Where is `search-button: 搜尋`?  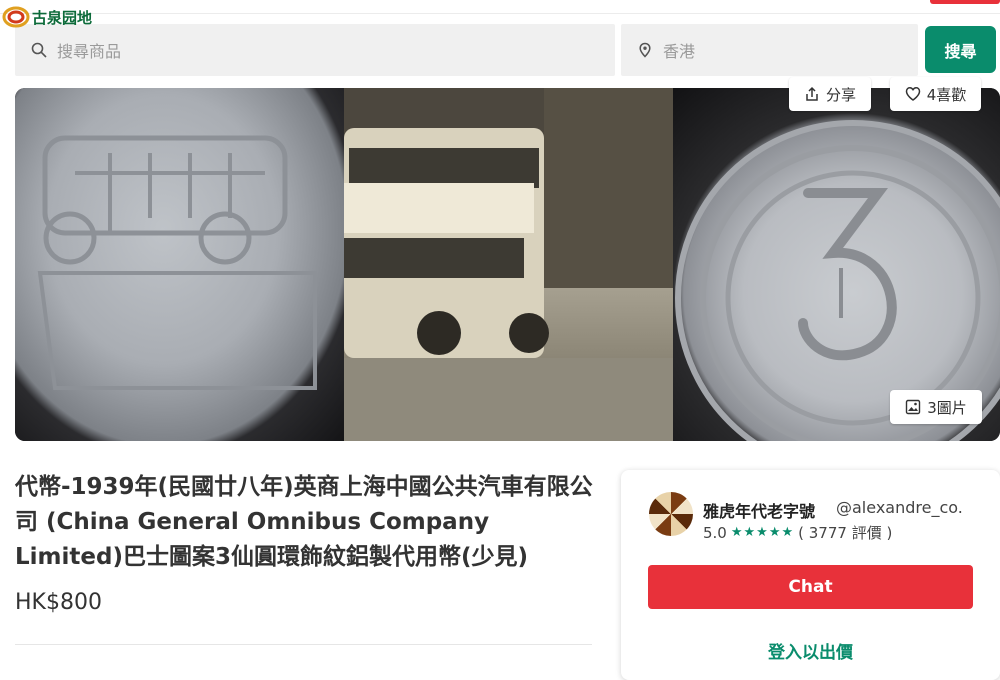 search-button: 搜尋 is located at coordinates (960, 49).